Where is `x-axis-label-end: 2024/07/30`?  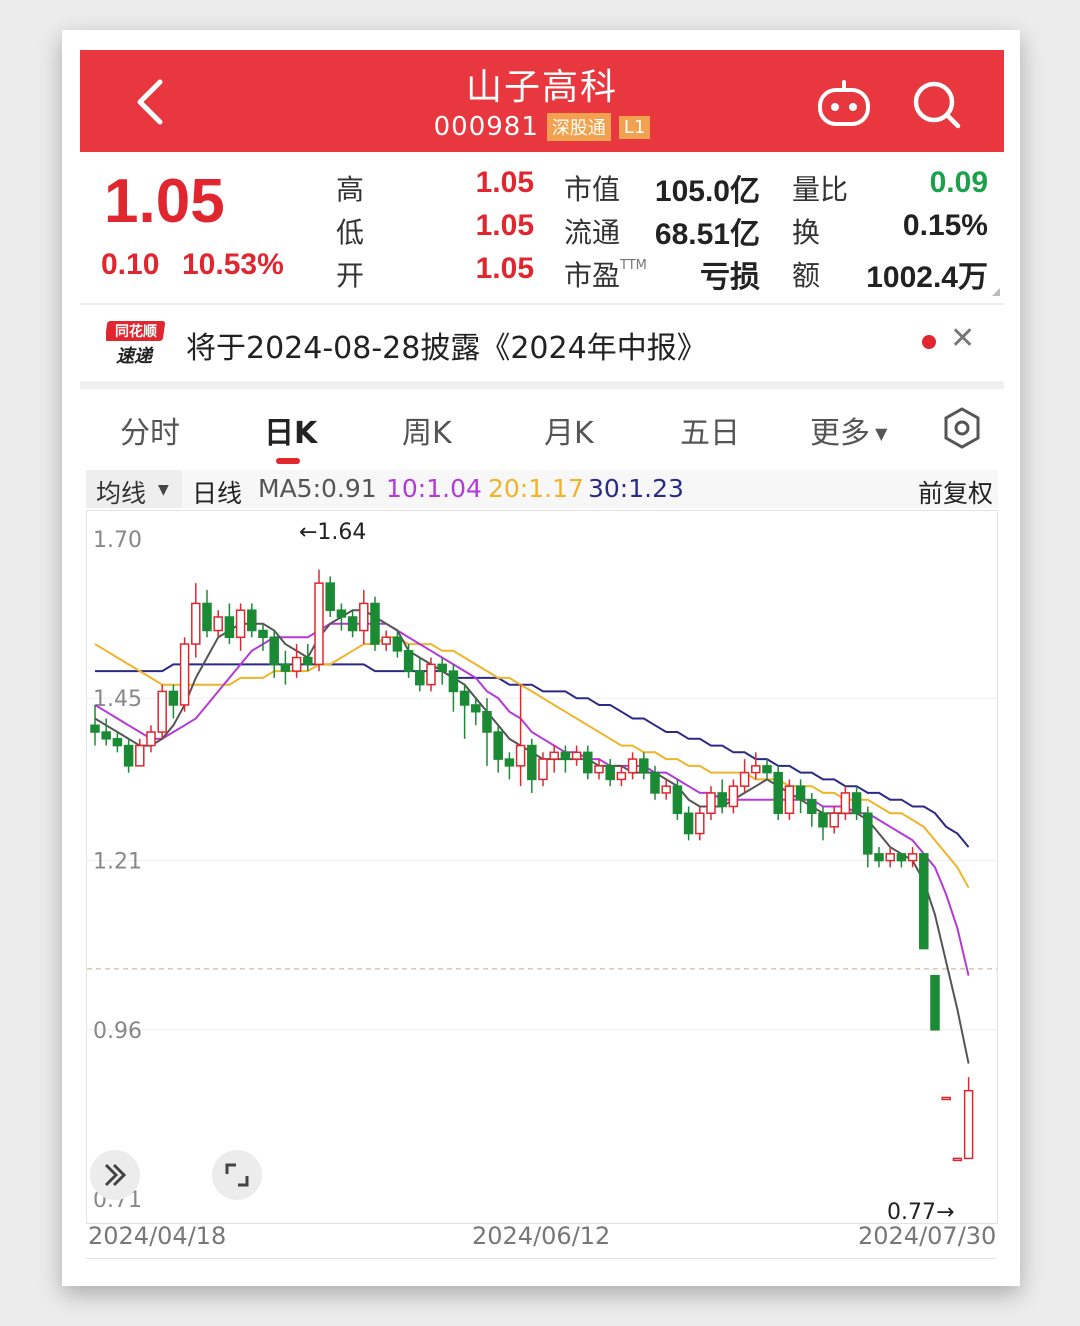
x-axis-label-end: 2024/07/30 is located at coordinates (927, 1236).